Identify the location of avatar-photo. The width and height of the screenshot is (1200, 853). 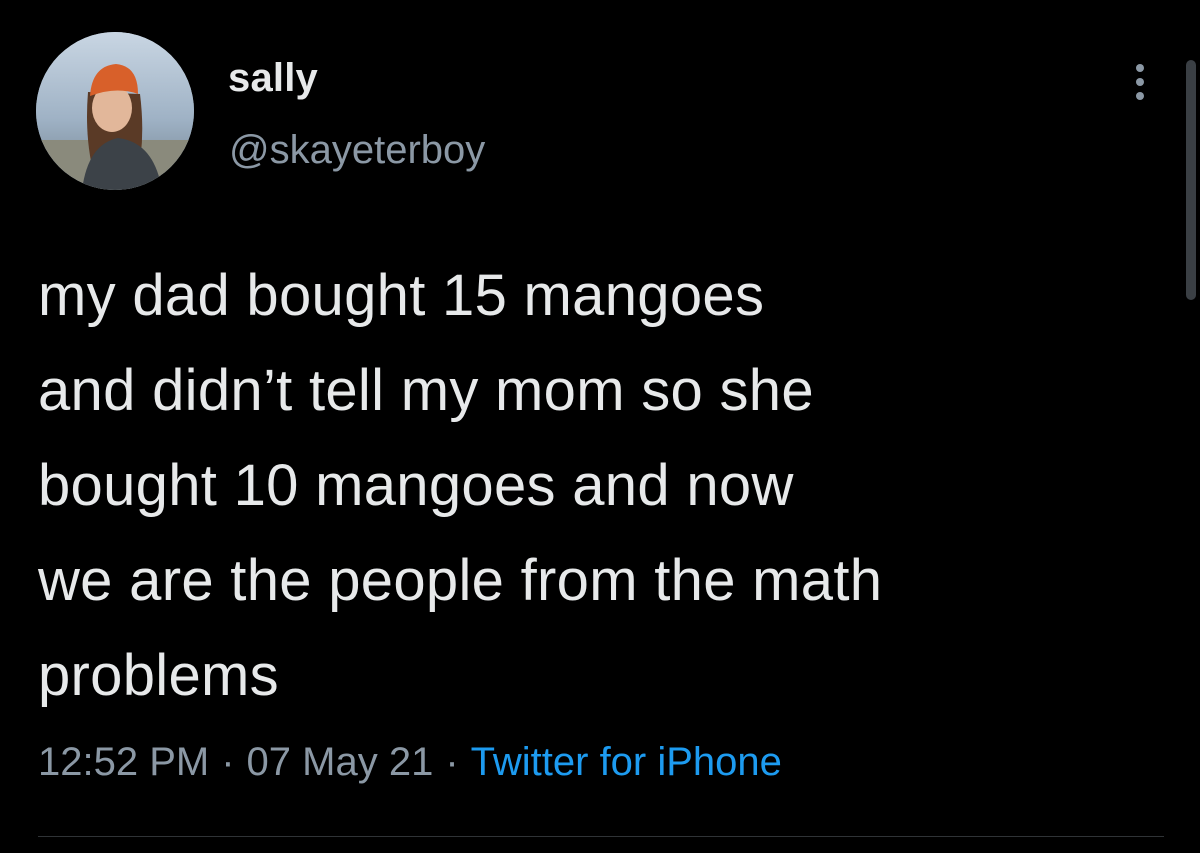
(115, 111).